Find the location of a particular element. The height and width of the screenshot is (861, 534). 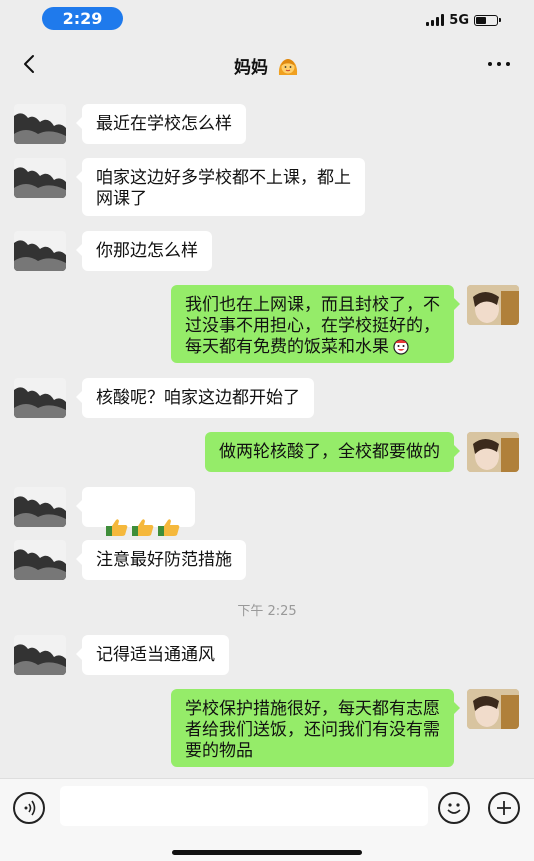

message-bubble-incoming: 核酸呢？咱家这边都开始了 is located at coordinates (195, 398).